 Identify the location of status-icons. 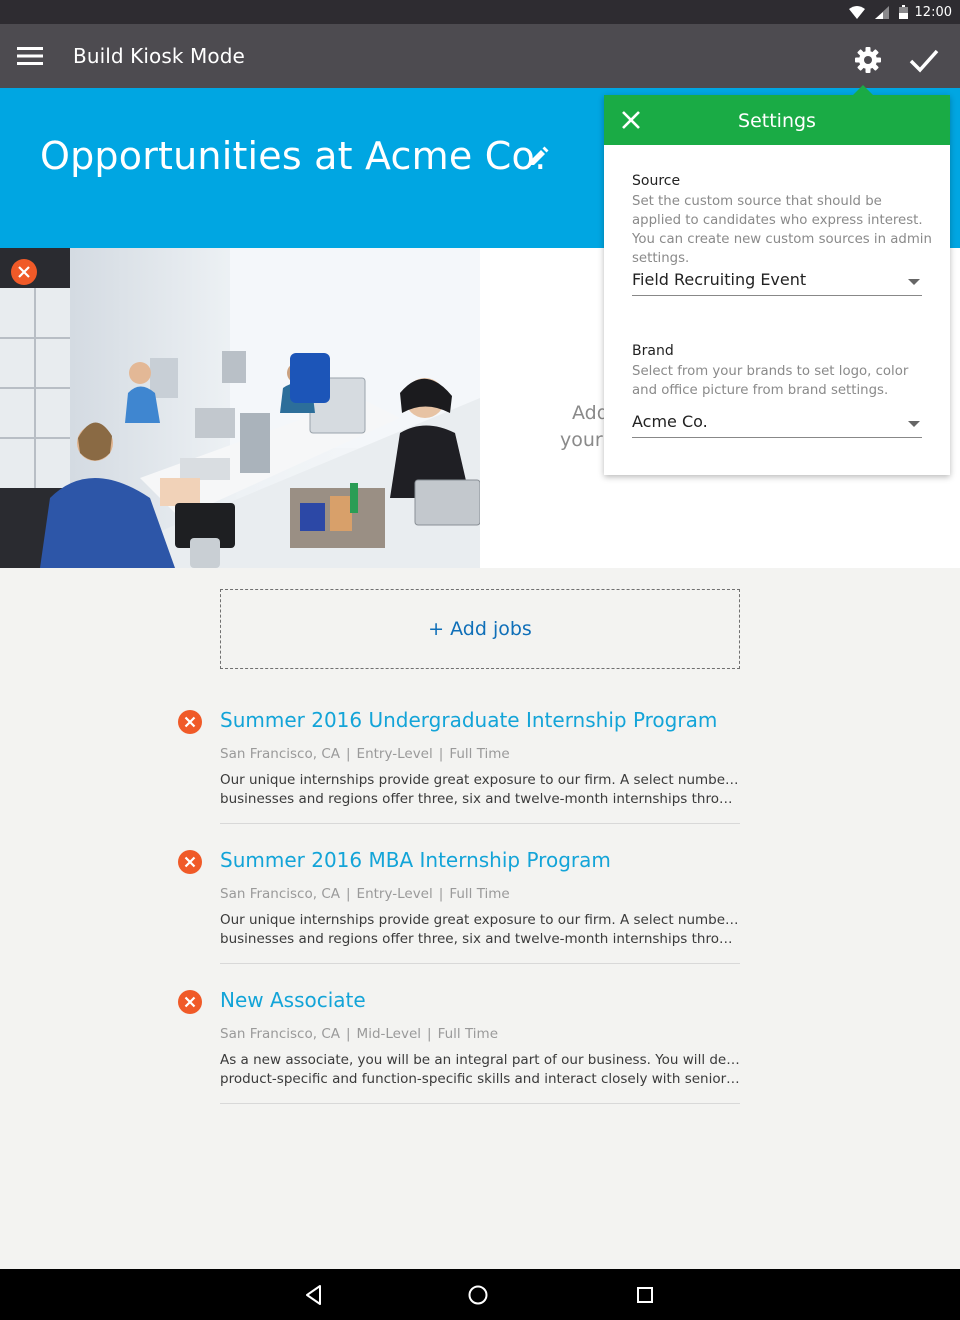
(878, 12).